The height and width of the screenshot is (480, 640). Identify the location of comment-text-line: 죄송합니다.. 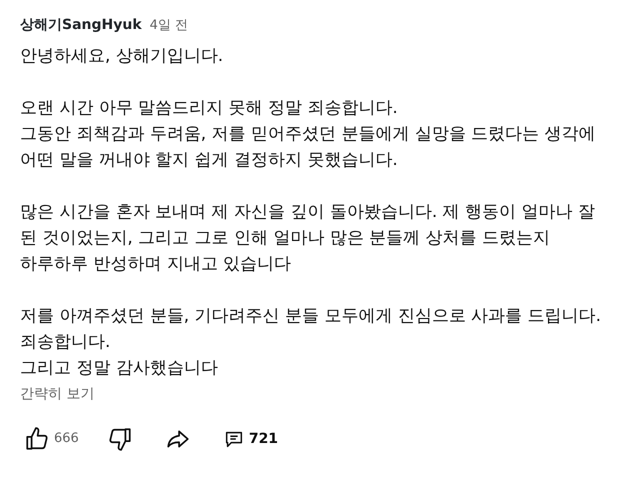
(65, 342).